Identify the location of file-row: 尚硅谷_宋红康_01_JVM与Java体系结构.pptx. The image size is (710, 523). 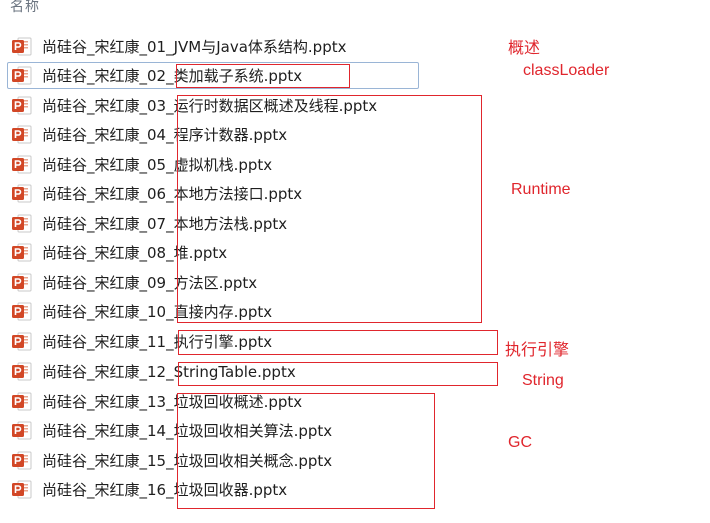
(213, 46).